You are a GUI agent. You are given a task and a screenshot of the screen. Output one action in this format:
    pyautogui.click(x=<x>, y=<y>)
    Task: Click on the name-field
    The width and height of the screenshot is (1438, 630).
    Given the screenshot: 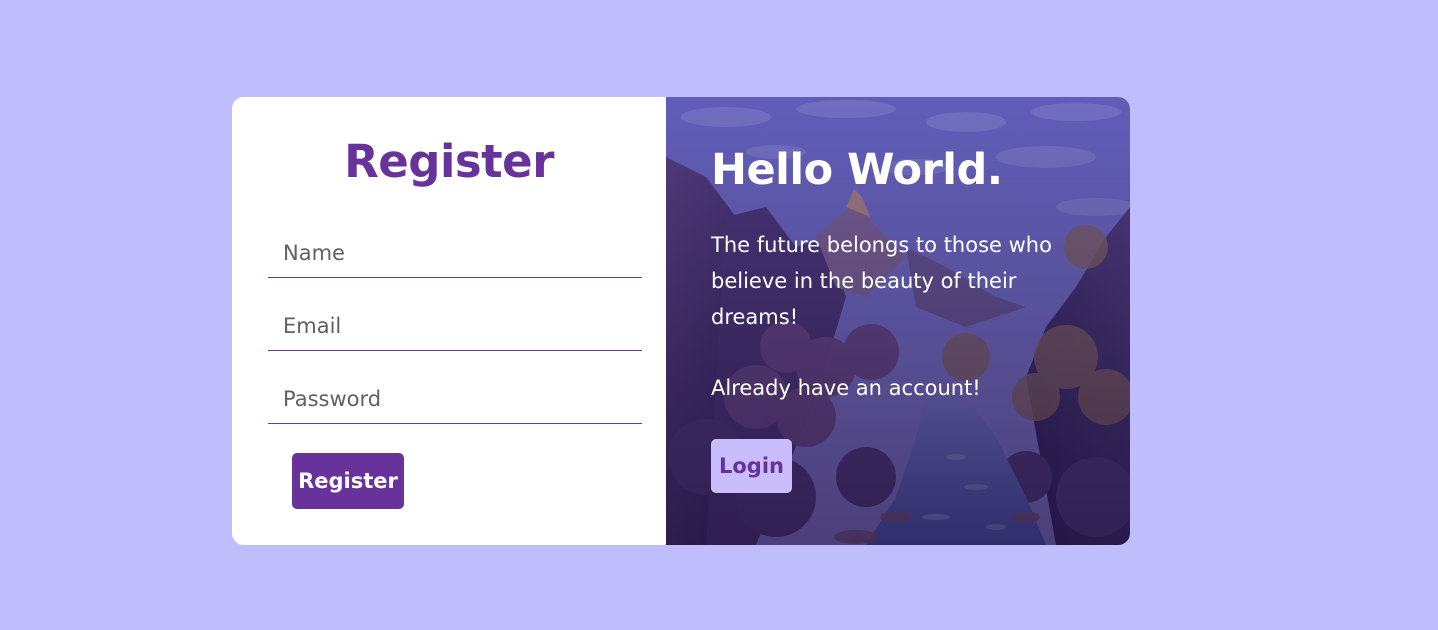 What is the action you would take?
    pyautogui.click(x=455, y=253)
    